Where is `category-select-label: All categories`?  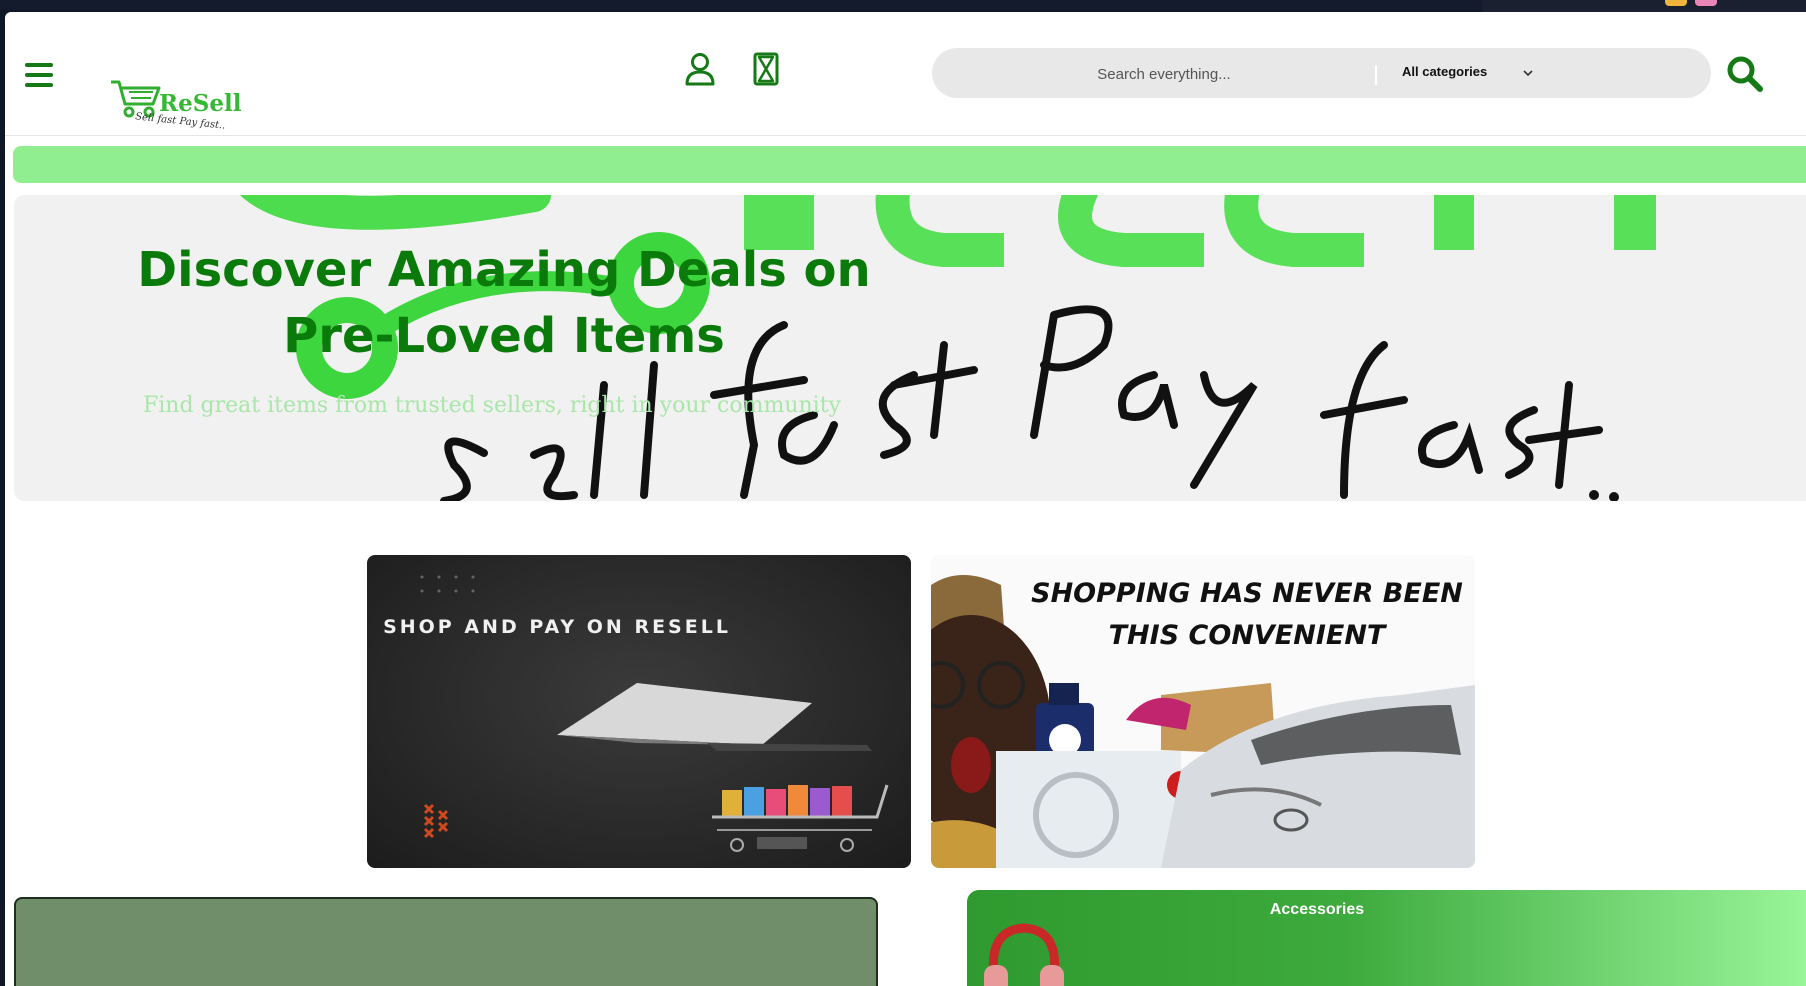 category-select-label: All categories is located at coordinates (1445, 71).